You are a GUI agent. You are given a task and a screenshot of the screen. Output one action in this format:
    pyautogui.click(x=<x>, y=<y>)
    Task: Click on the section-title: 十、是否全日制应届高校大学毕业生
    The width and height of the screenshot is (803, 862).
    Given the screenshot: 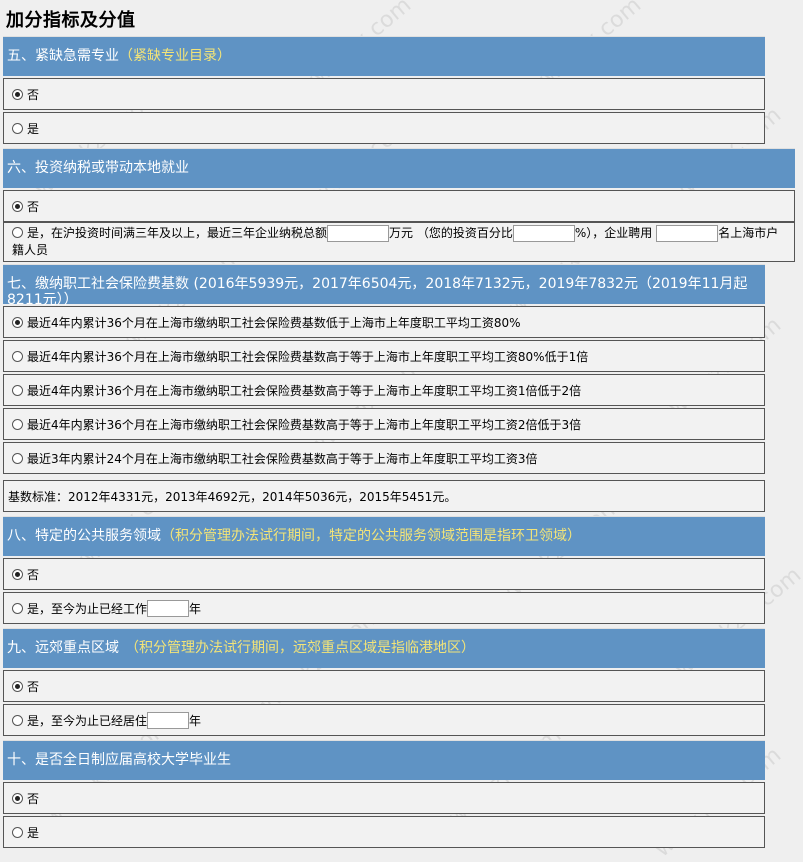 What is the action you would take?
    pyautogui.click(x=119, y=760)
    